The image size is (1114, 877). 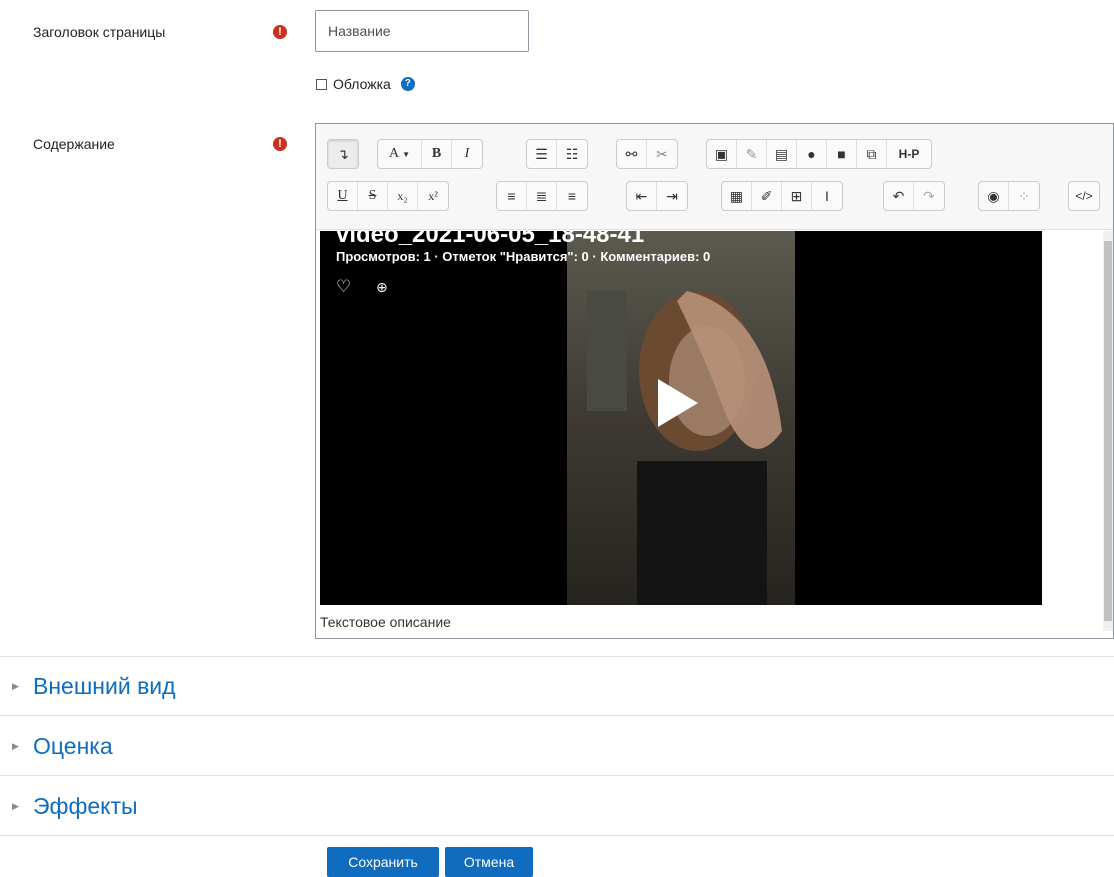 What do you see at coordinates (362, 84) in the screenshot?
I see `cover-label: Обложка` at bounding box center [362, 84].